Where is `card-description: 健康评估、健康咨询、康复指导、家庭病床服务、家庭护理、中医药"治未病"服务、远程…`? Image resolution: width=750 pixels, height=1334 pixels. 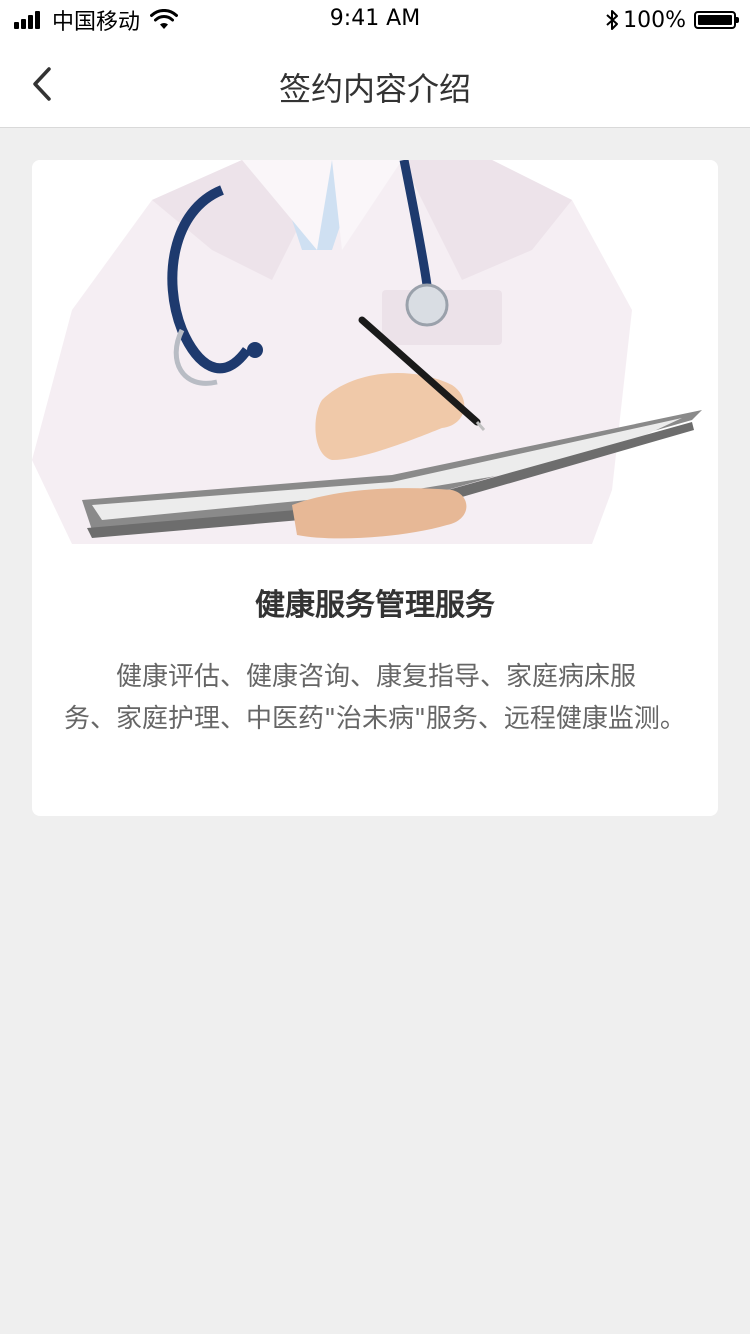 card-description: 健康评估、健康咨询、康复指导、家庭病床服务、家庭护理、中医药"治未病"服务、远程… is located at coordinates (375, 698).